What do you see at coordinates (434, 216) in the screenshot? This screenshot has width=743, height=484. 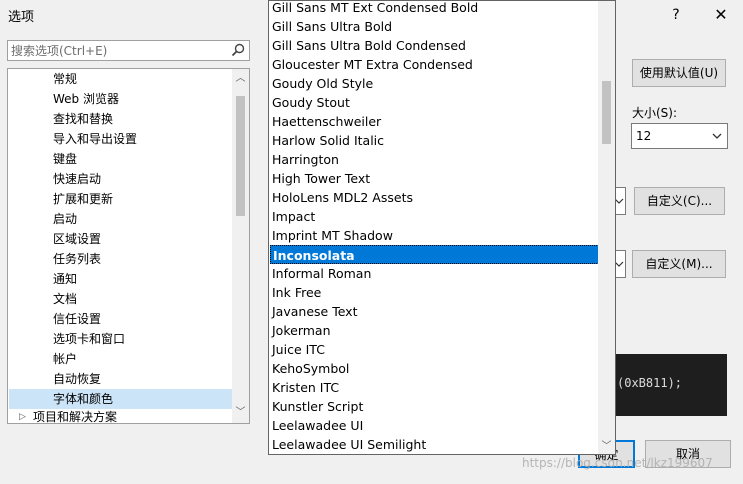 I see `font-item: Impact` at bounding box center [434, 216].